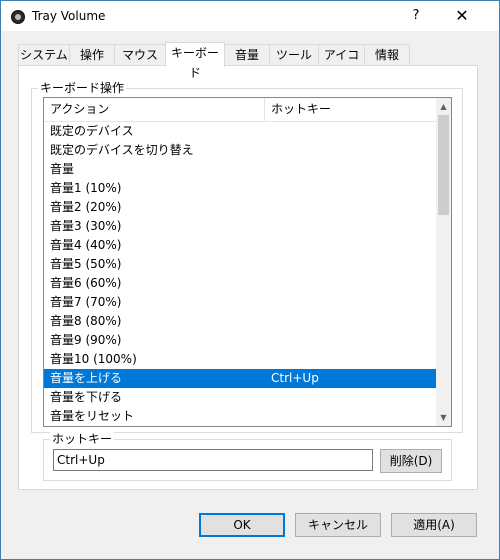 The image size is (500, 560). Describe the element at coordinates (86, 188) in the screenshot. I see `list-item-action: 音量1 (10%)` at that location.